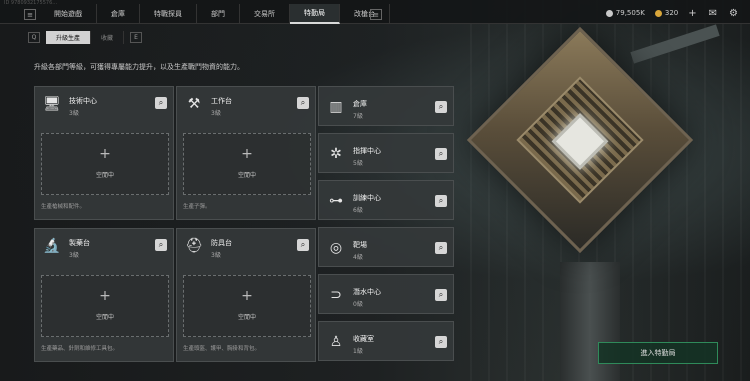 The image size is (750, 381). What do you see at coordinates (221, 101) in the screenshot?
I see `card-title: 工作台` at bounding box center [221, 101].